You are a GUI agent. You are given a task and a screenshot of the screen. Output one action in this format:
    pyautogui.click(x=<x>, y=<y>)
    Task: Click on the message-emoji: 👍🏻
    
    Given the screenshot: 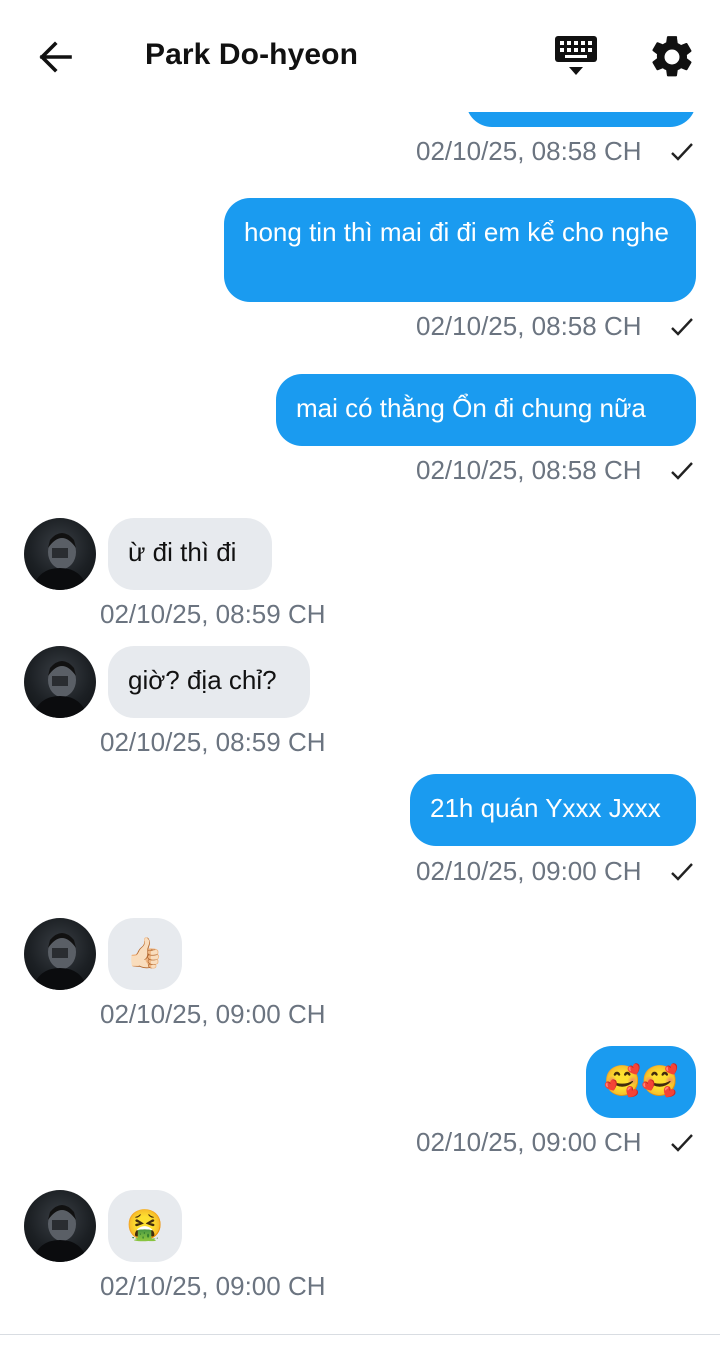 What is the action you would take?
    pyautogui.click(x=145, y=953)
    